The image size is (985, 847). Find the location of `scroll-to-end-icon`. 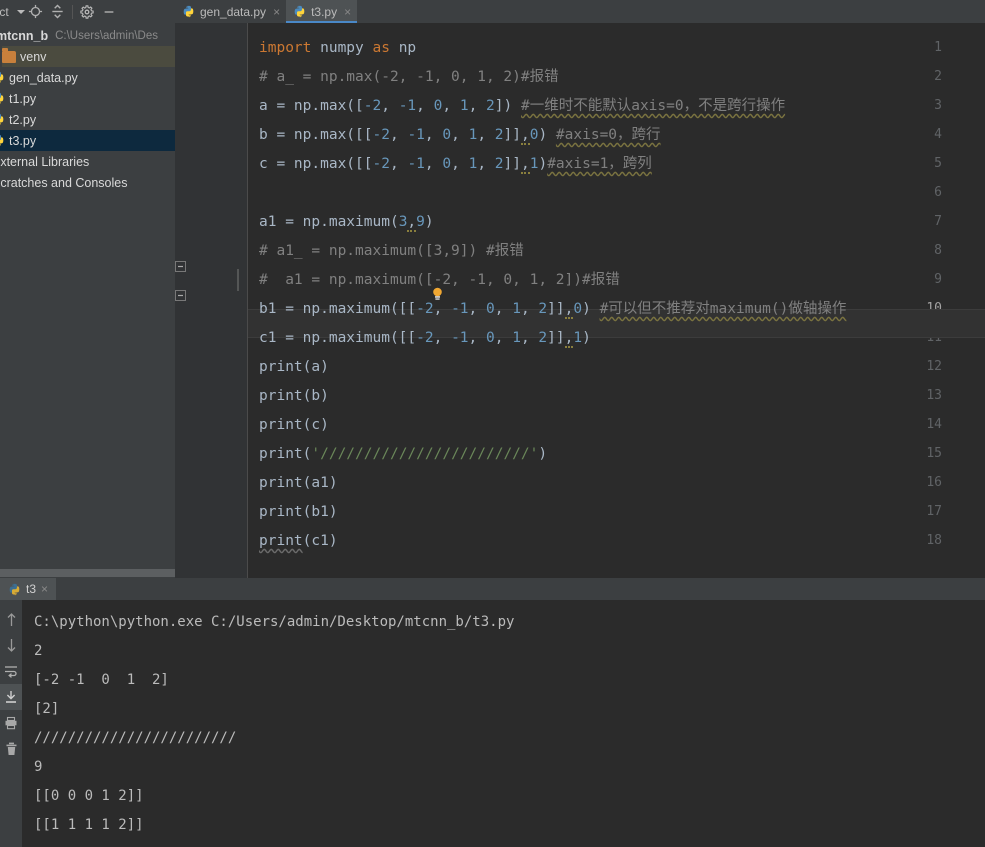

scroll-to-end-icon is located at coordinates (11, 697).